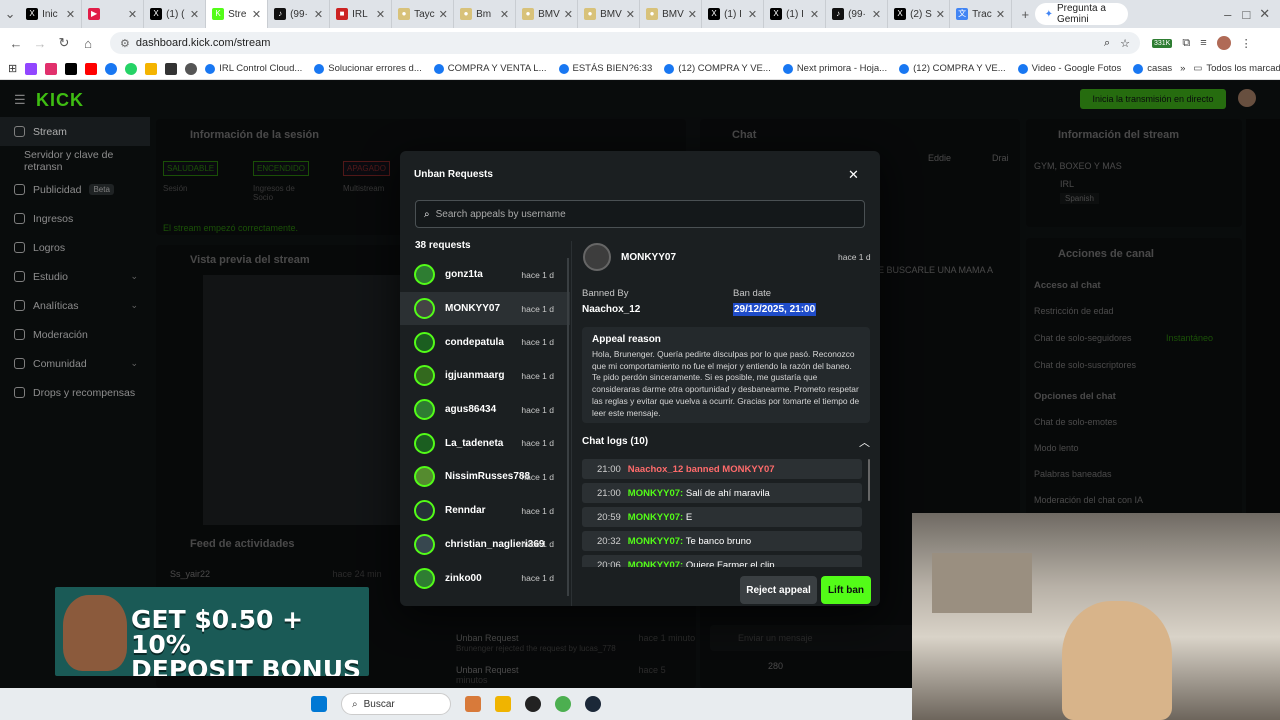  Describe the element at coordinates (75, 363) in the screenshot. I see `sidebar-item: Comunidad ⌄` at that location.